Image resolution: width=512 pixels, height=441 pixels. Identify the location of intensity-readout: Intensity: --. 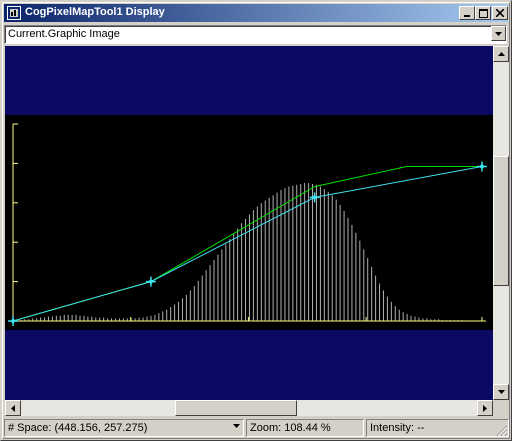
(397, 428).